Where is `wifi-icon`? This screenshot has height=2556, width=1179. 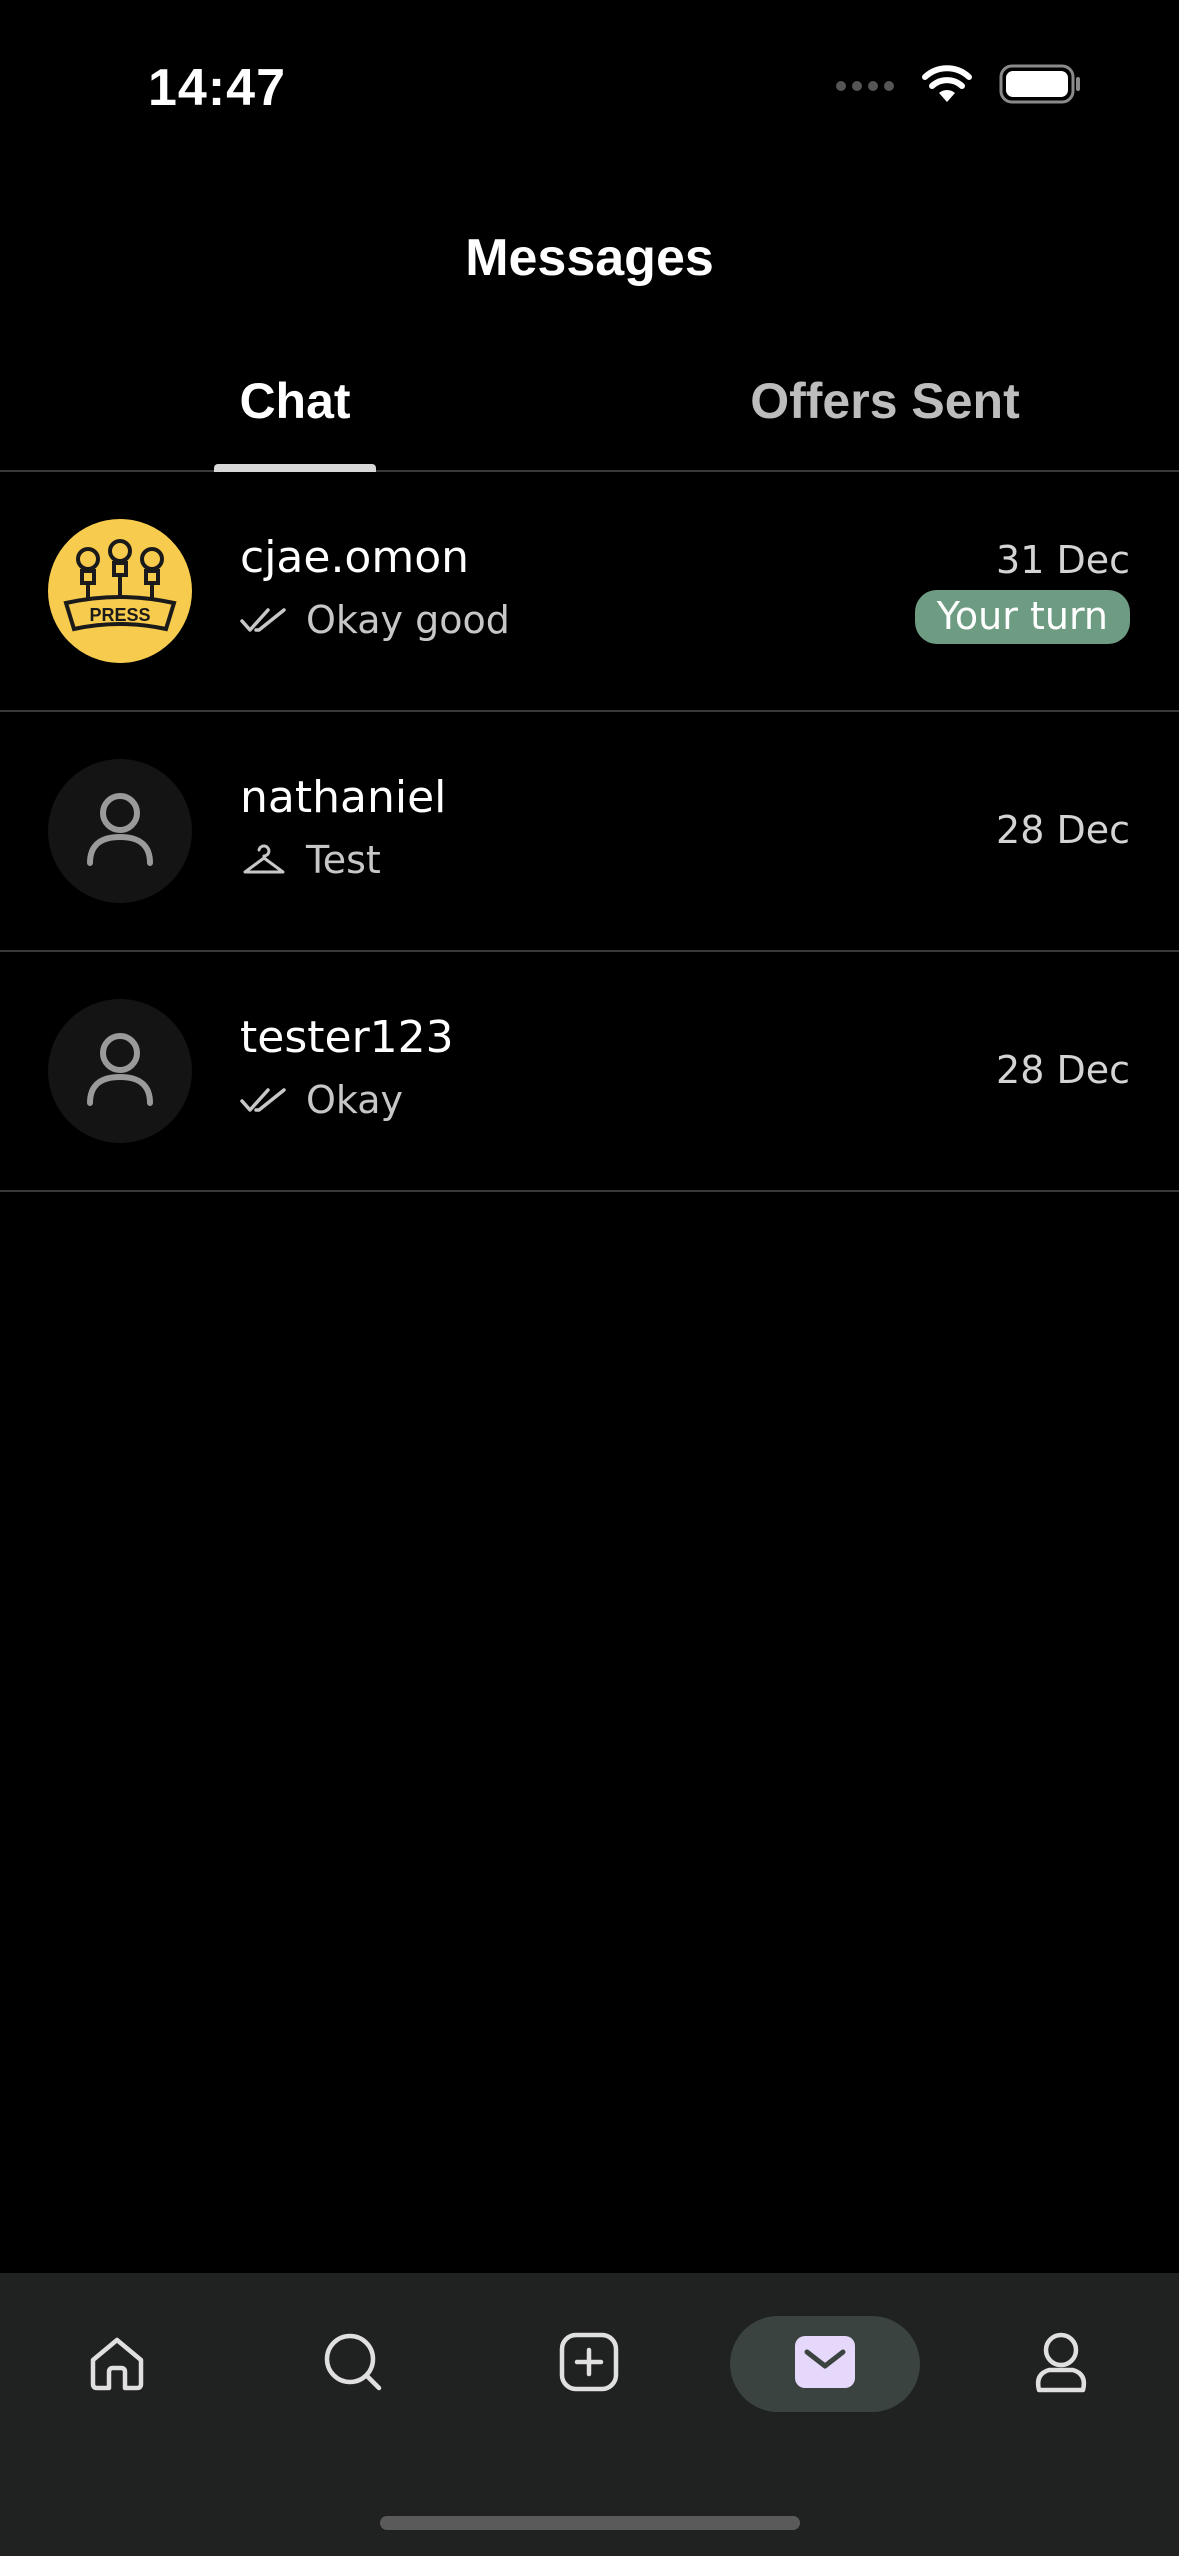 wifi-icon is located at coordinates (947, 86).